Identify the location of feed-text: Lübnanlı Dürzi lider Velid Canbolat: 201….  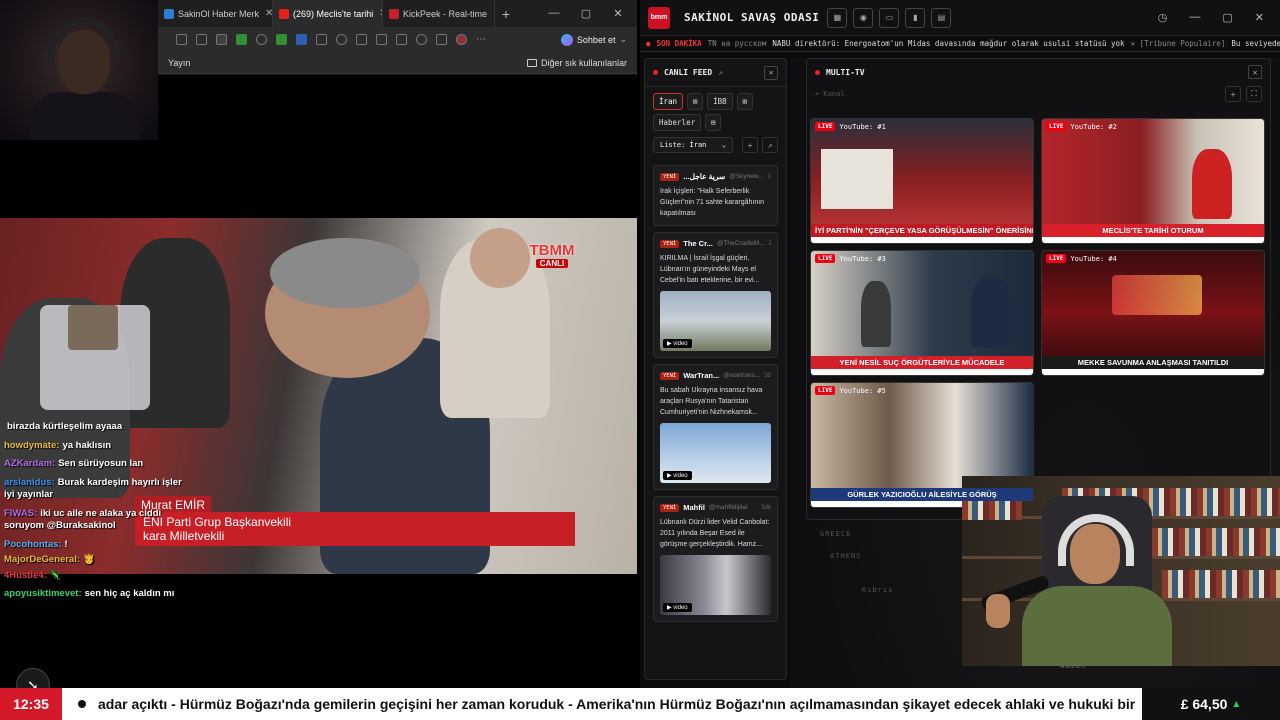
(715, 533).